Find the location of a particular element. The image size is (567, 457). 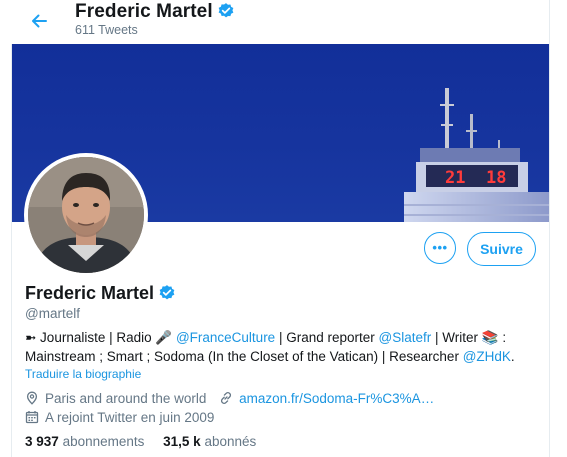

profile-name: Frederic Martel is located at coordinates (100, 293).